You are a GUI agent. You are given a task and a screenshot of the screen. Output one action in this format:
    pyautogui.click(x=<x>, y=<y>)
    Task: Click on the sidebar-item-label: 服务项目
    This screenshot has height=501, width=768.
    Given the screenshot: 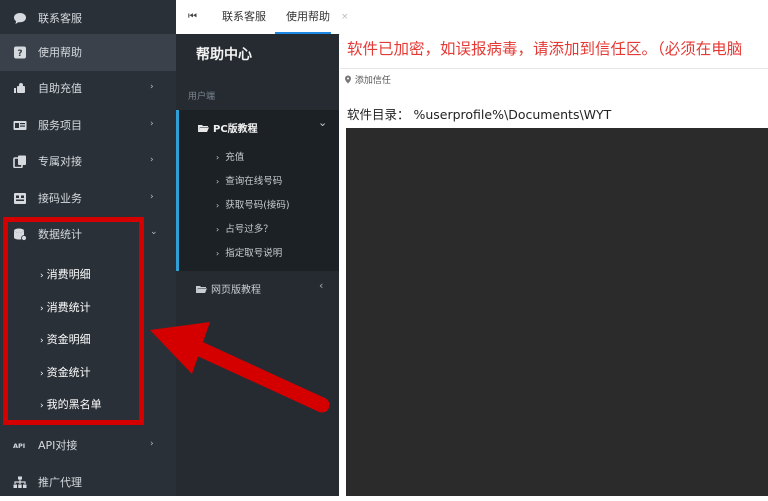 What is the action you would take?
    pyautogui.click(x=60, y=125)
    